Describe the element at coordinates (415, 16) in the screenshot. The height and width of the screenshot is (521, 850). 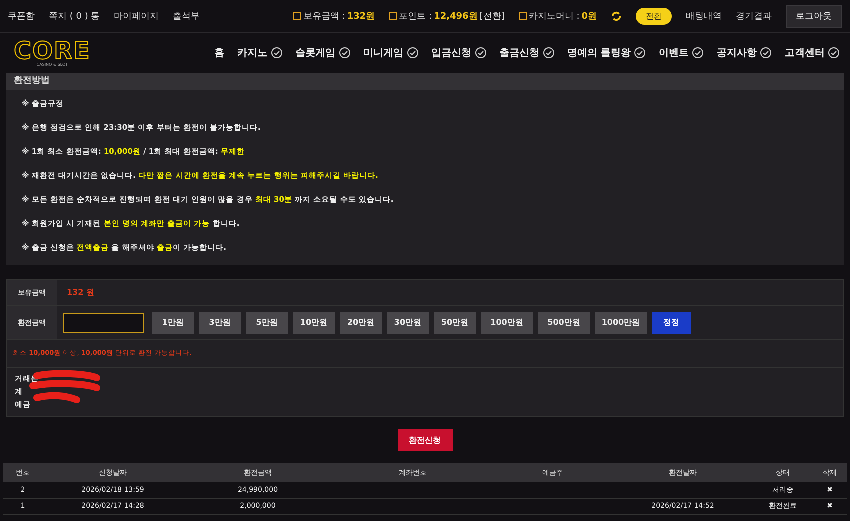
I see `wallet-label: 포인트 :` at that location.